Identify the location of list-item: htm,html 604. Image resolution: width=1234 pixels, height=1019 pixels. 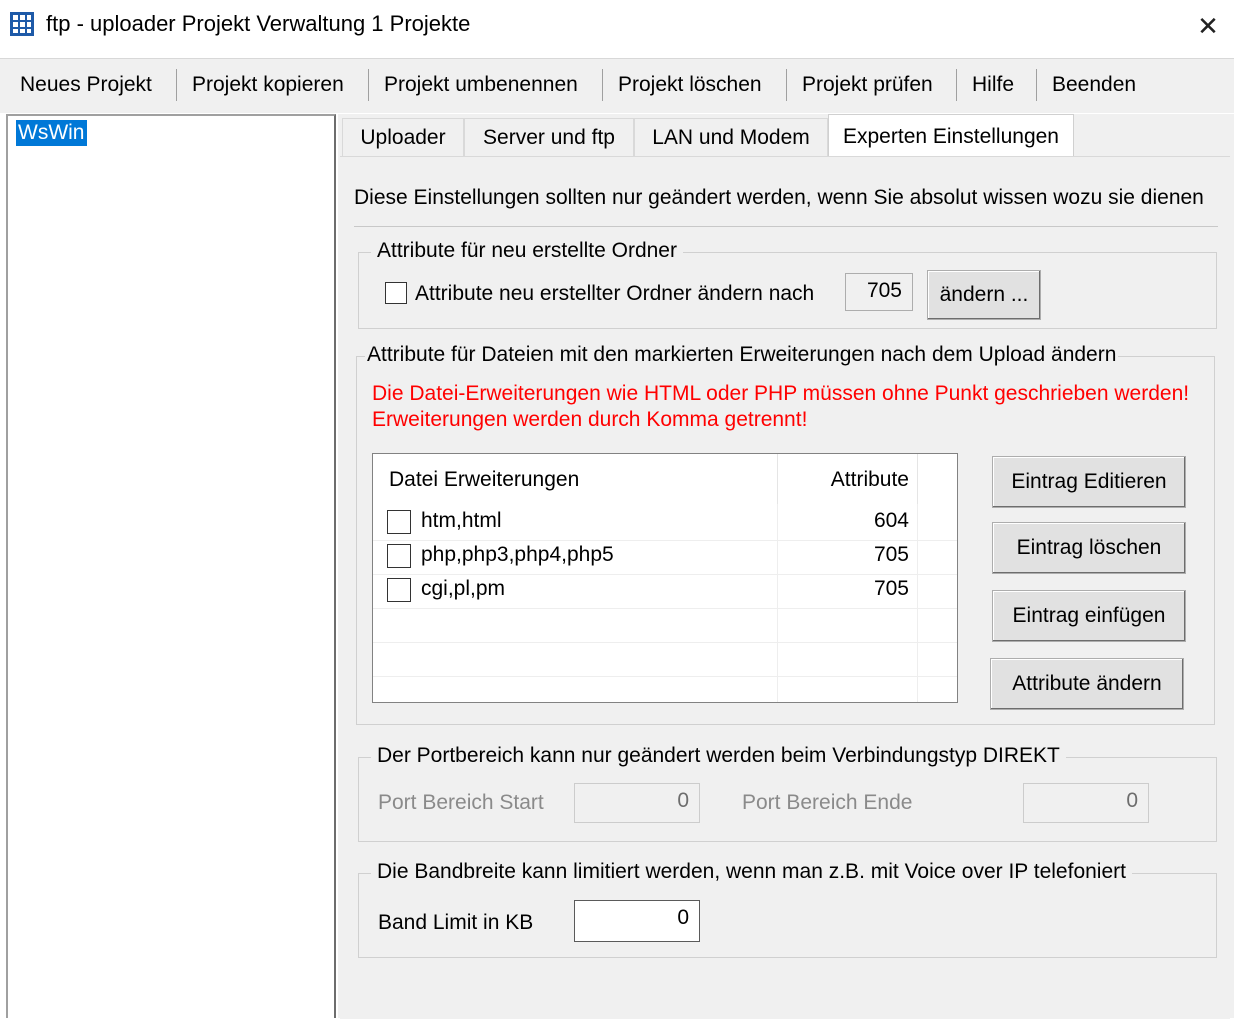
(665, 523).